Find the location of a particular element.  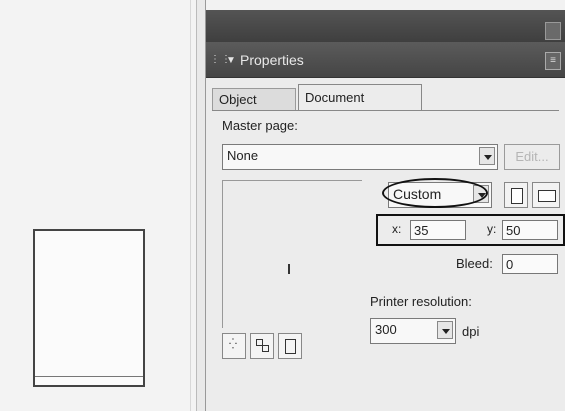

printer-resolution-value: 300 is located at coordinates (386, 329).